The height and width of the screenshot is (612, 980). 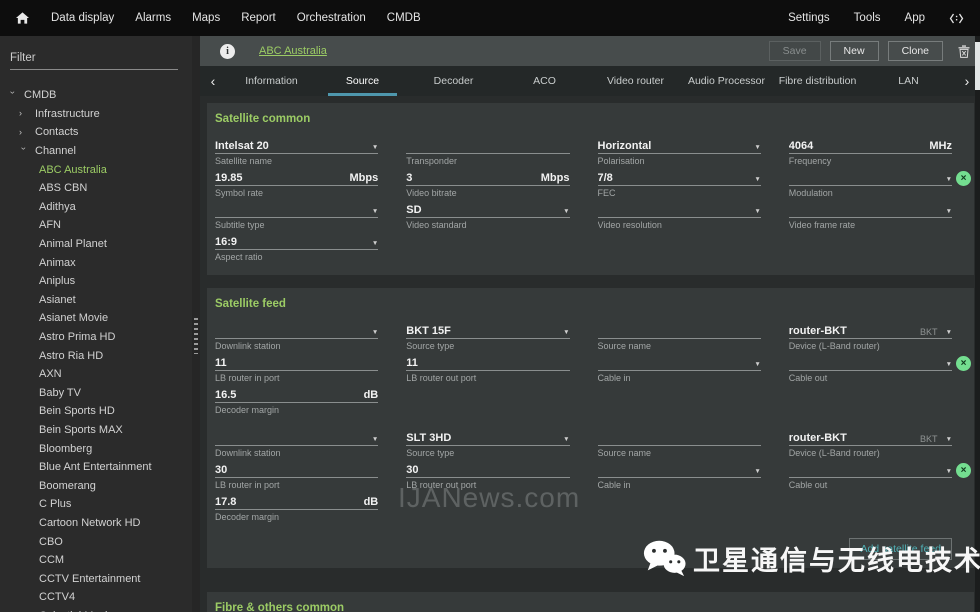 I want to click on select-subtitle-type: ▼, so click(x=297, y=210).